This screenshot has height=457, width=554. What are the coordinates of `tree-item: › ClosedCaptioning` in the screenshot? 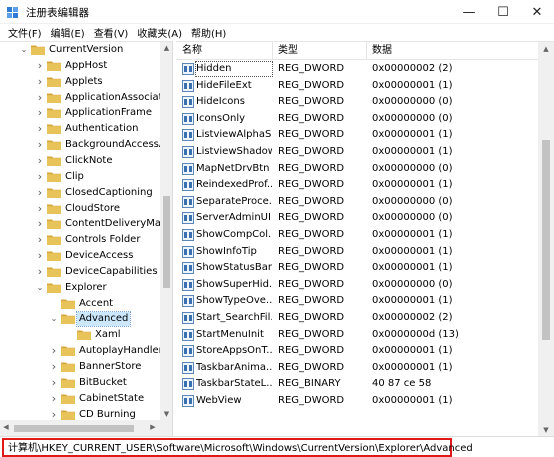 It's located at (80, 193).